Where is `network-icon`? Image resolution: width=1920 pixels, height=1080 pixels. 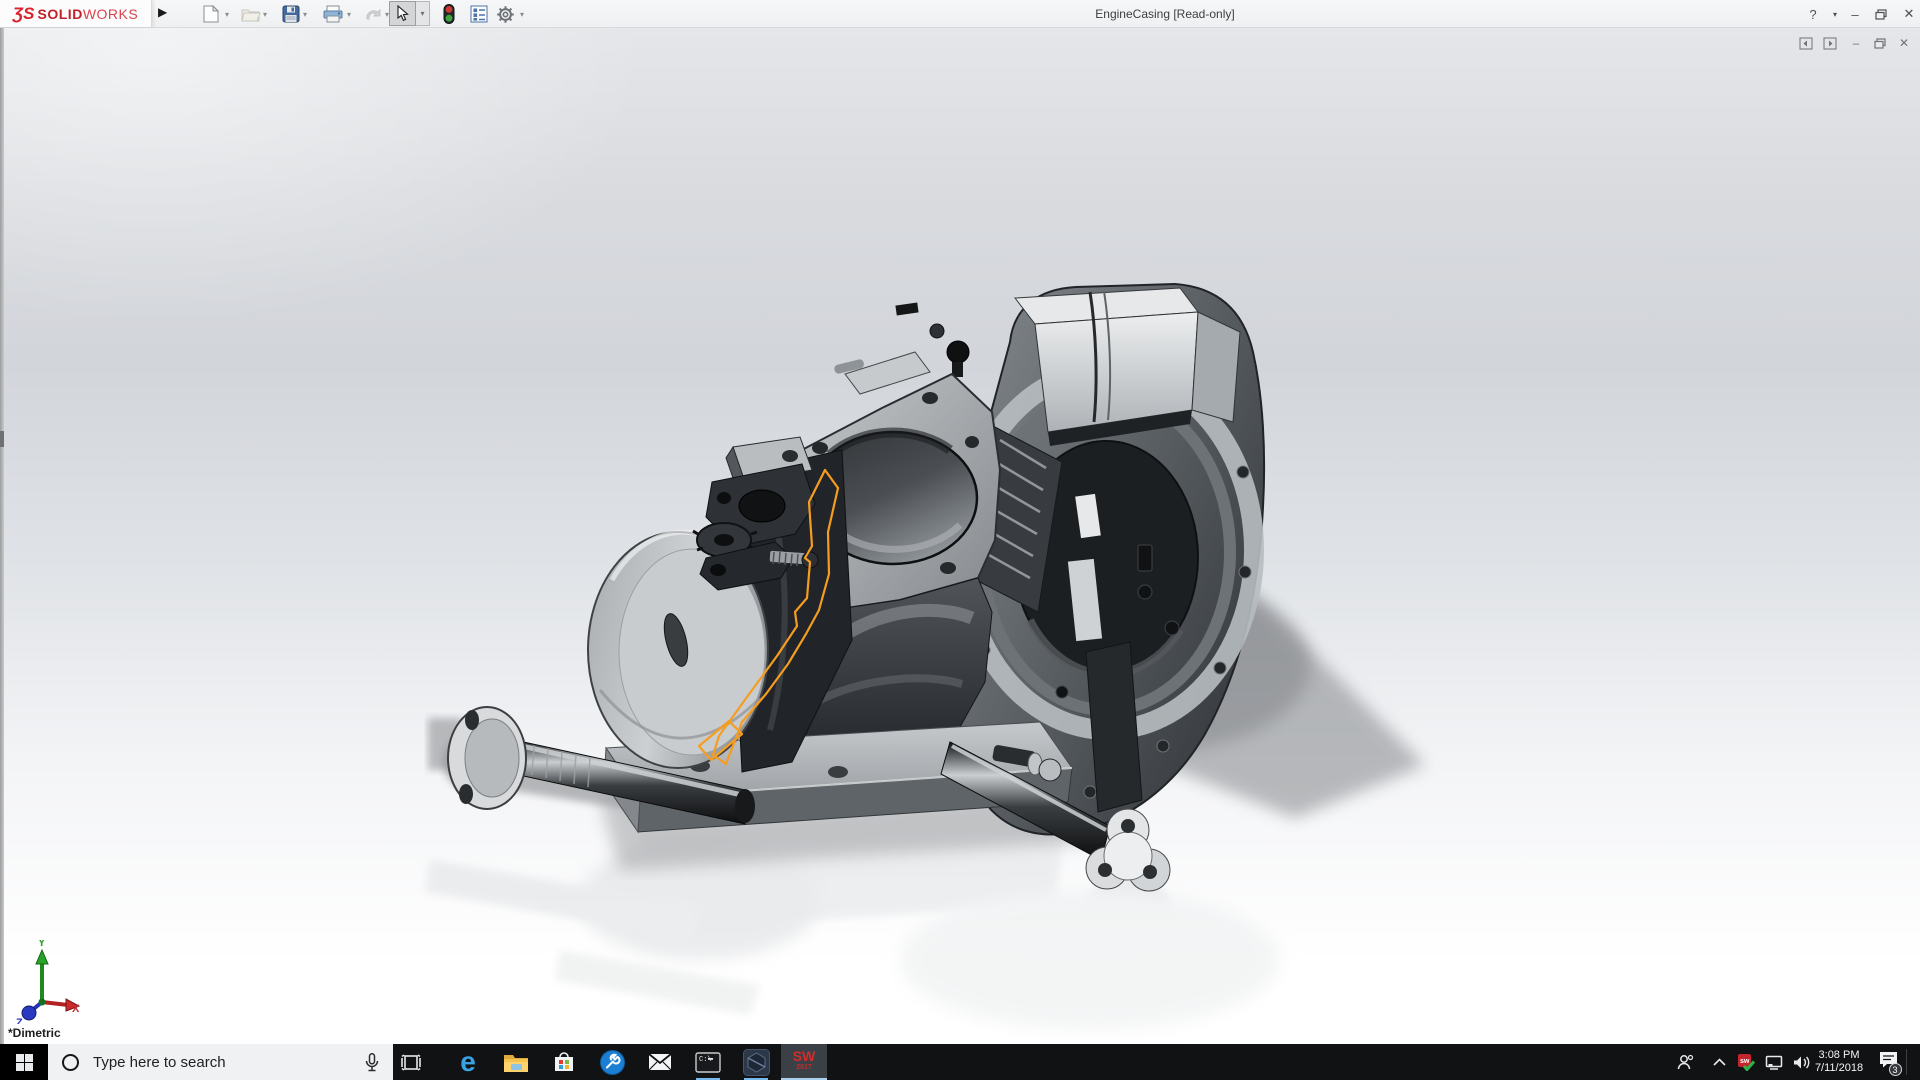
network-icon is located at coordinates (1774, 1062).